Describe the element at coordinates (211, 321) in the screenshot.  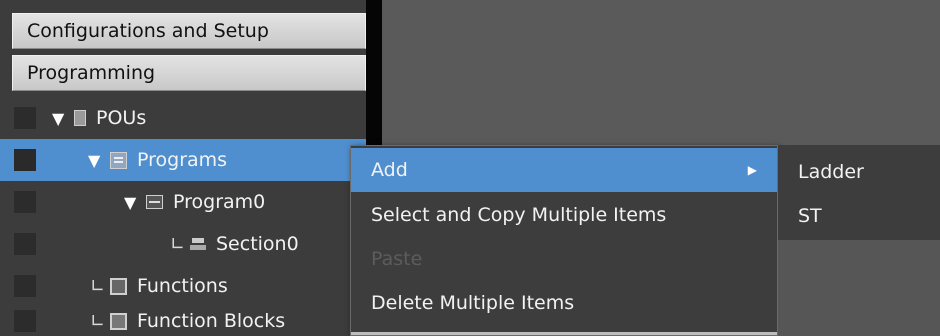
I see `tree-label-function-blocks: Function Blocks` at that location.